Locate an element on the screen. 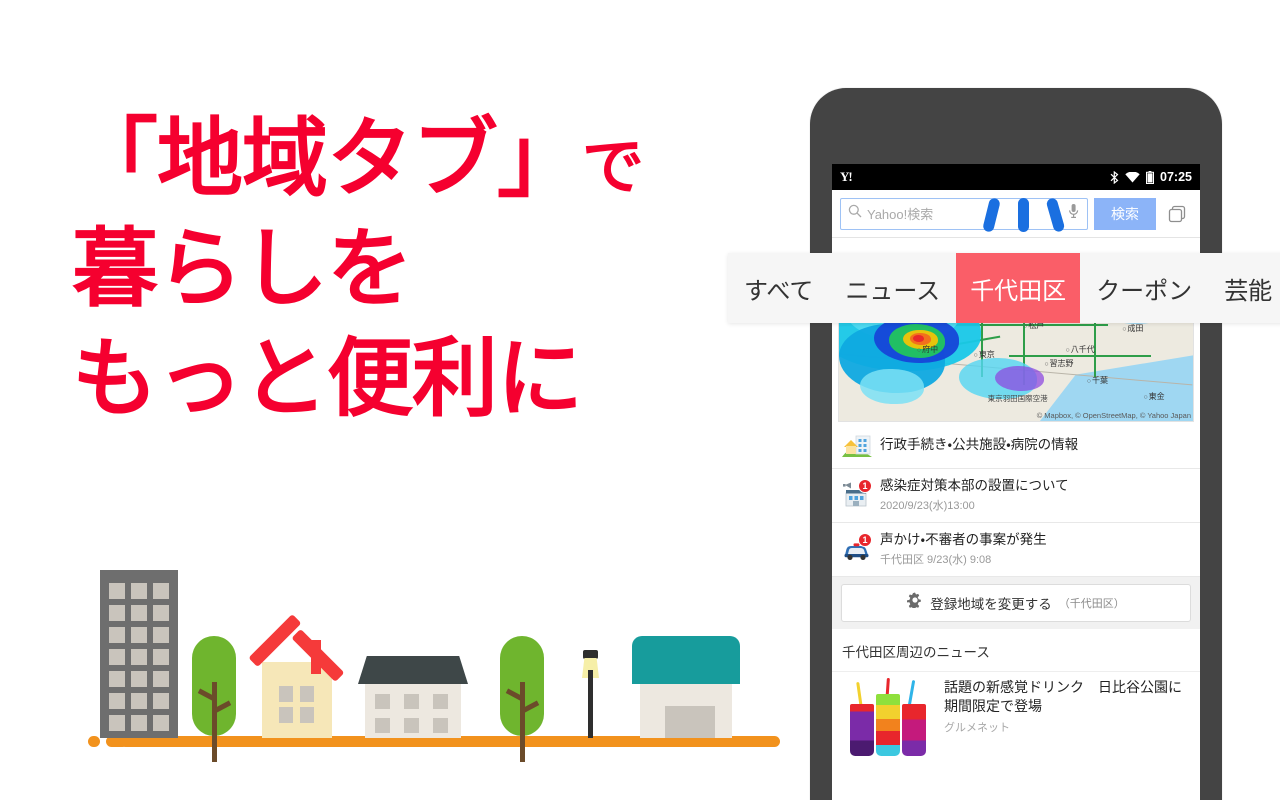 This screenshot has height=800, width=1280. headline-line-1-suffix: で is located at coordinates (613, 167).